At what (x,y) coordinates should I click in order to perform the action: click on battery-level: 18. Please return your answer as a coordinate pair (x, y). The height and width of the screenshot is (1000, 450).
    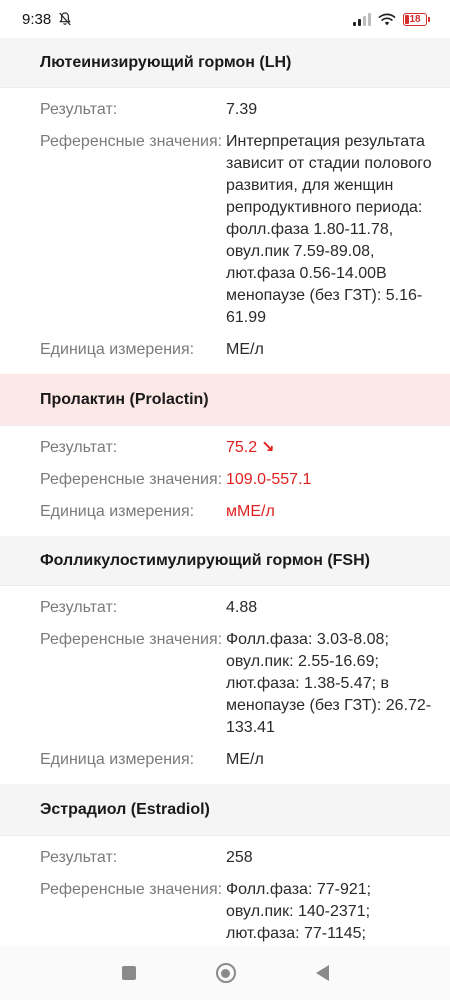
    Looking at the image, I should click on (415, 19).